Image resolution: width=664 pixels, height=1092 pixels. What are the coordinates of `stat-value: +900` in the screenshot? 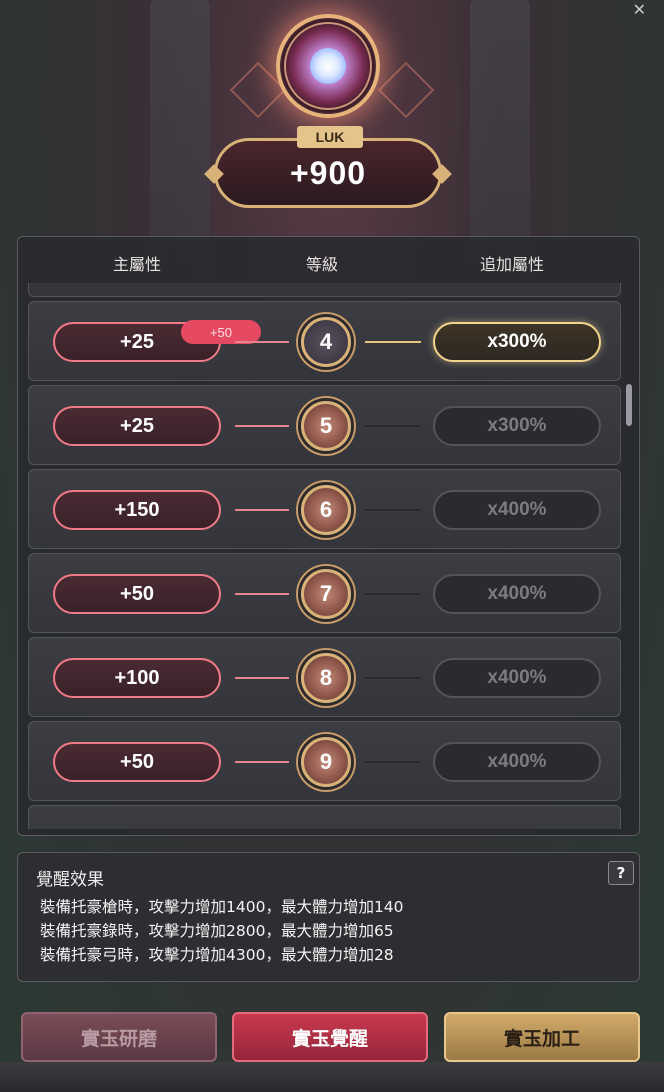 It's located at (328, 172).